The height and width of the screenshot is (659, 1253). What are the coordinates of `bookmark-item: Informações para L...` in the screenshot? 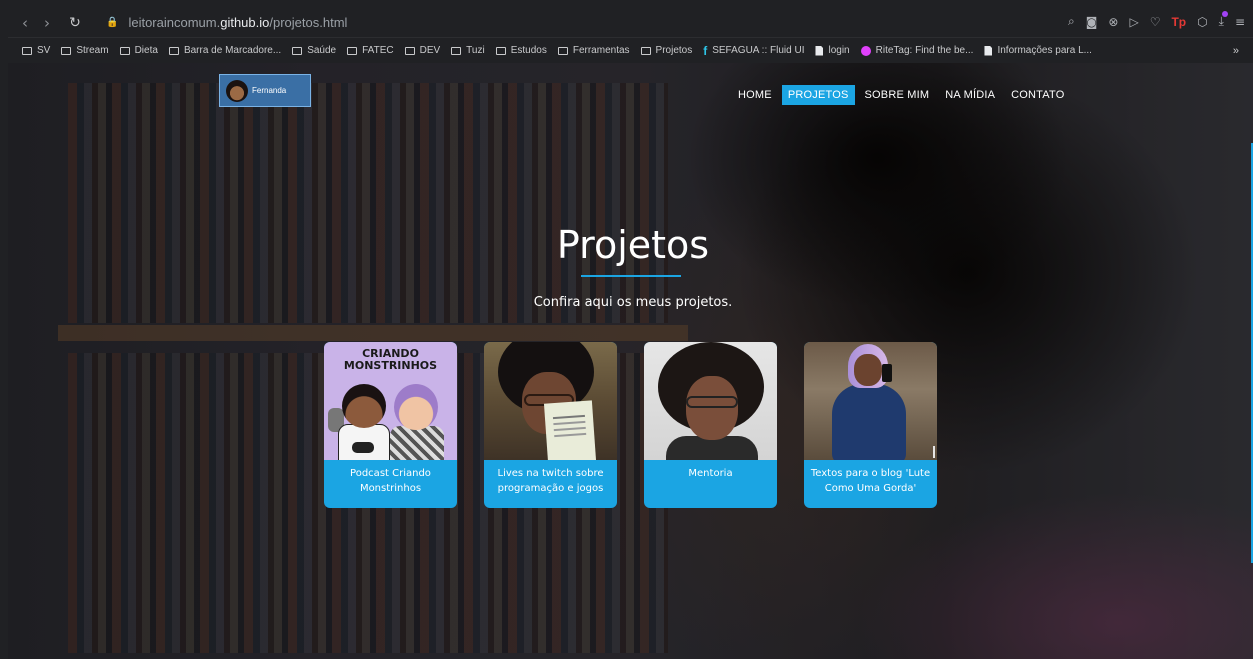 It's located at (1038, 50).